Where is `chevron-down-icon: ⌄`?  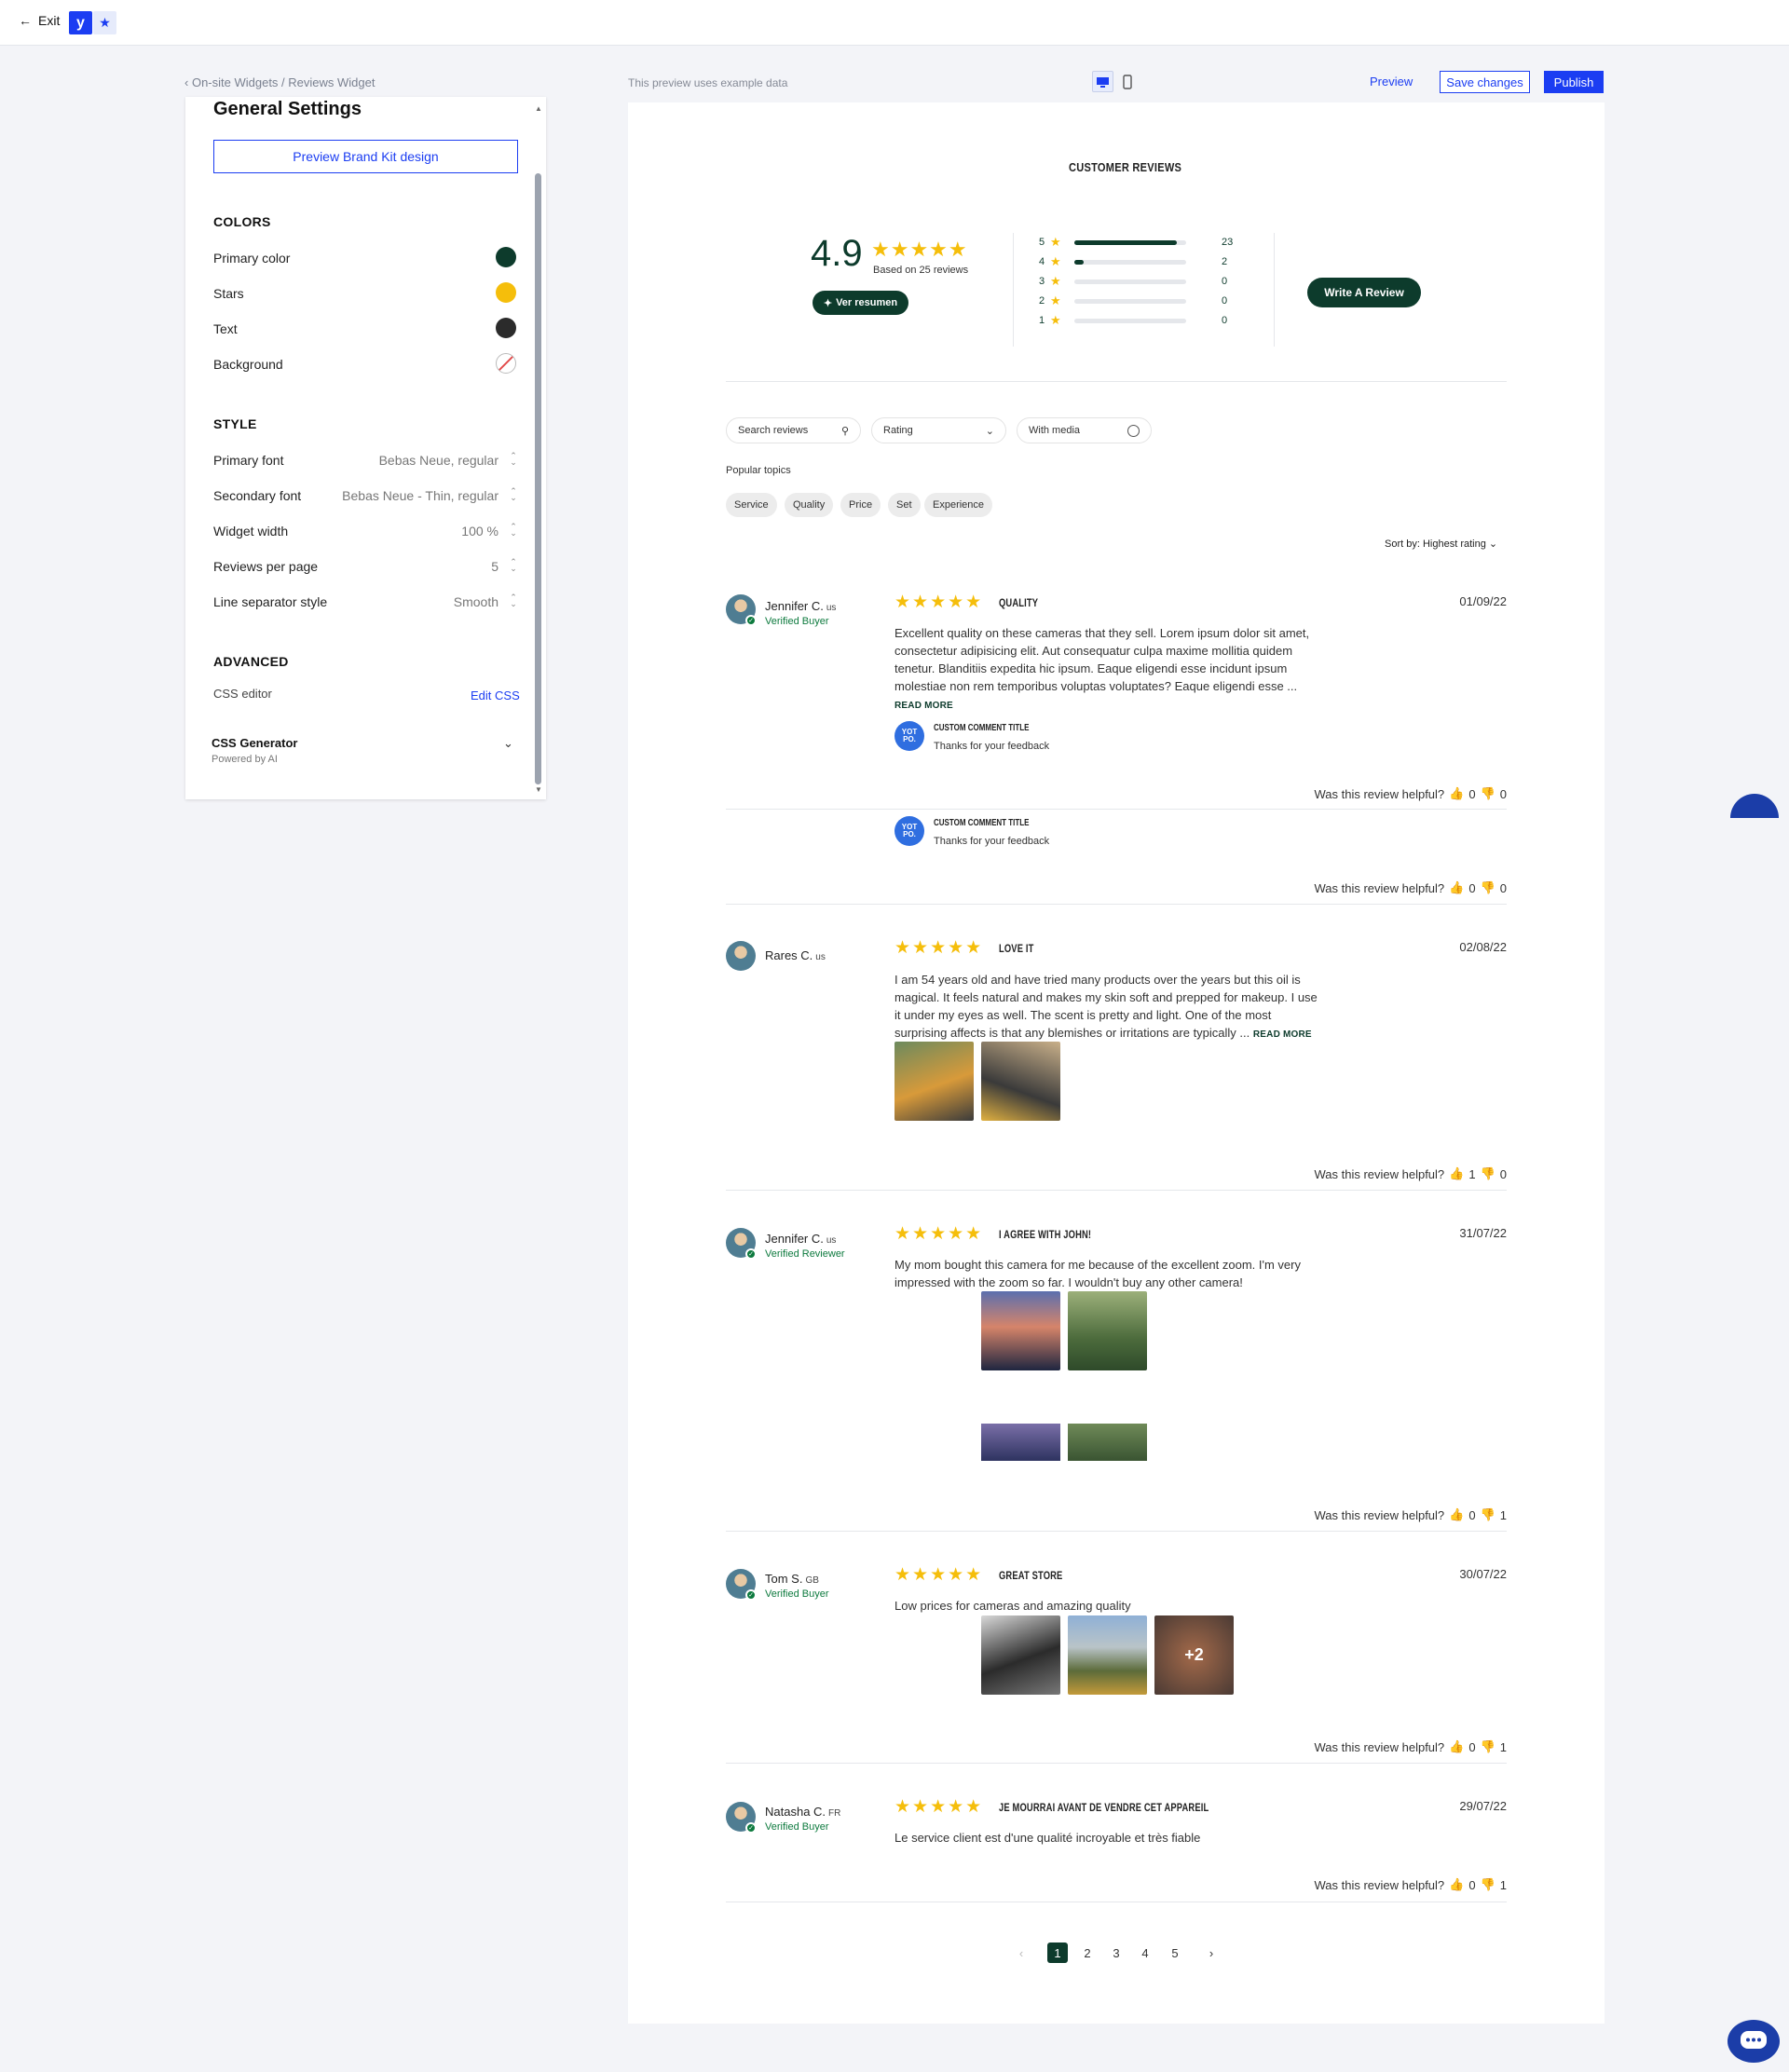
chevron-down-icon: ⌄ is located at coordinates (508, 743).